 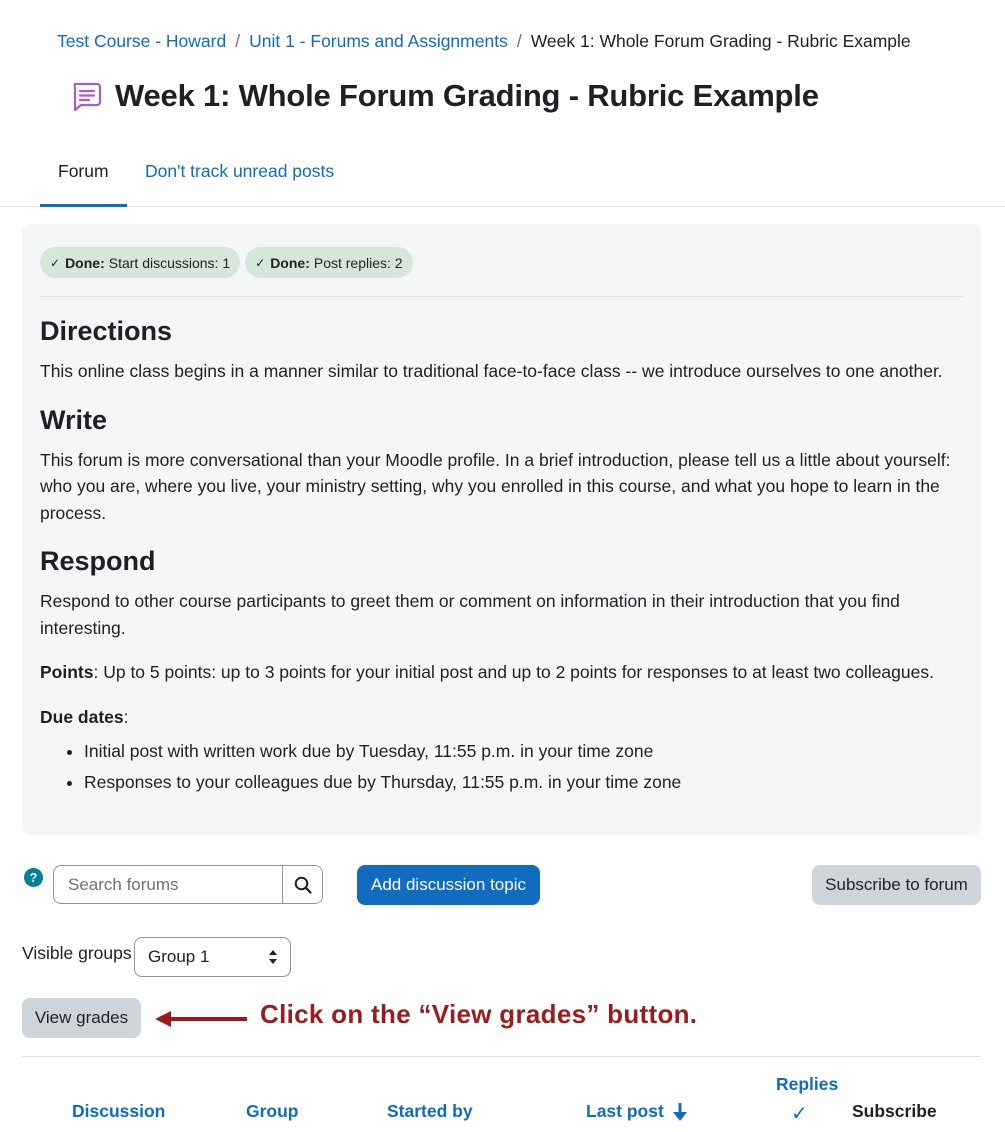 I want to click on tab-dont-track-unread-posts: Don't track unread posts, so click(x=239, y=176).